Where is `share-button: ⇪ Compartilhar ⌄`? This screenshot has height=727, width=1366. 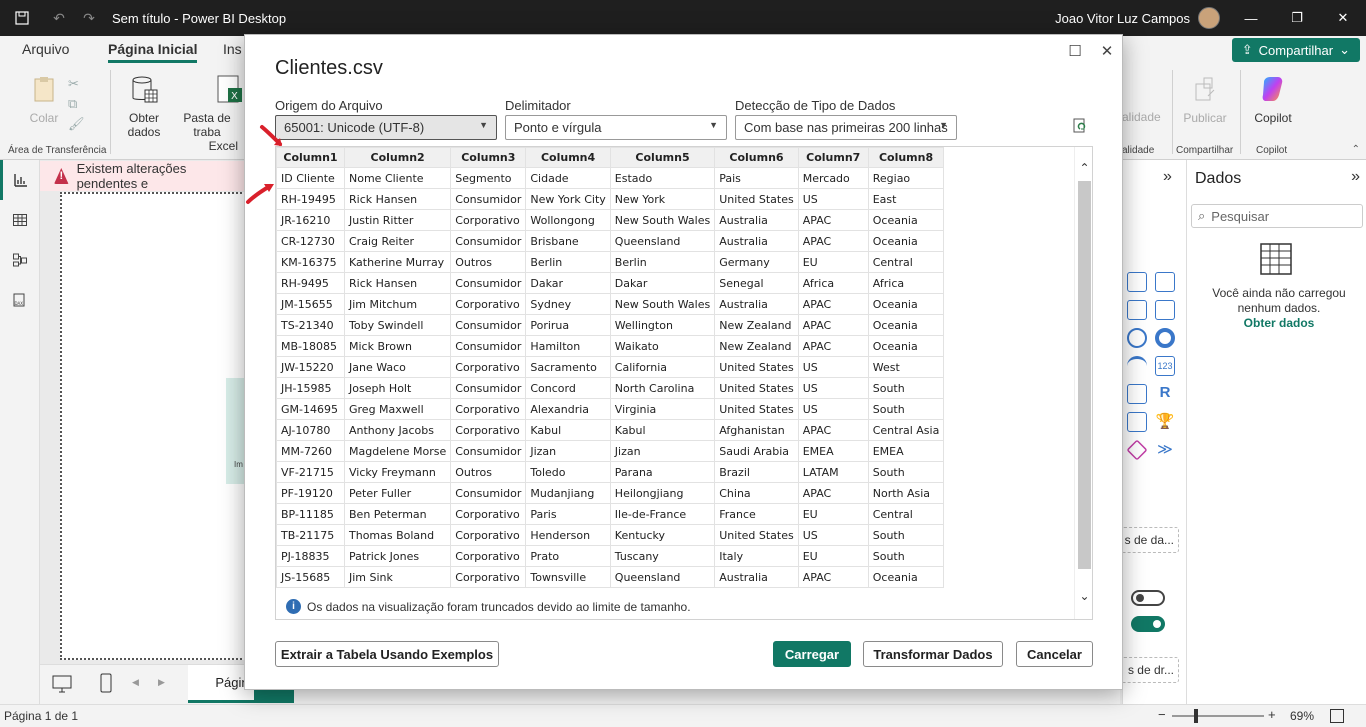
share-button: ⇪ Compartilhar ⌄ is located at coordinates (1295, 50).